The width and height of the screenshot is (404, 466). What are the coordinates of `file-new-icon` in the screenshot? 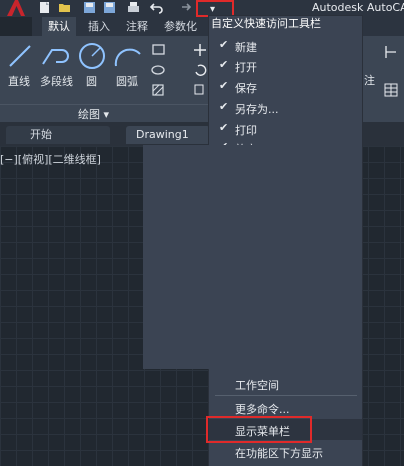 It's located at (44, 7).